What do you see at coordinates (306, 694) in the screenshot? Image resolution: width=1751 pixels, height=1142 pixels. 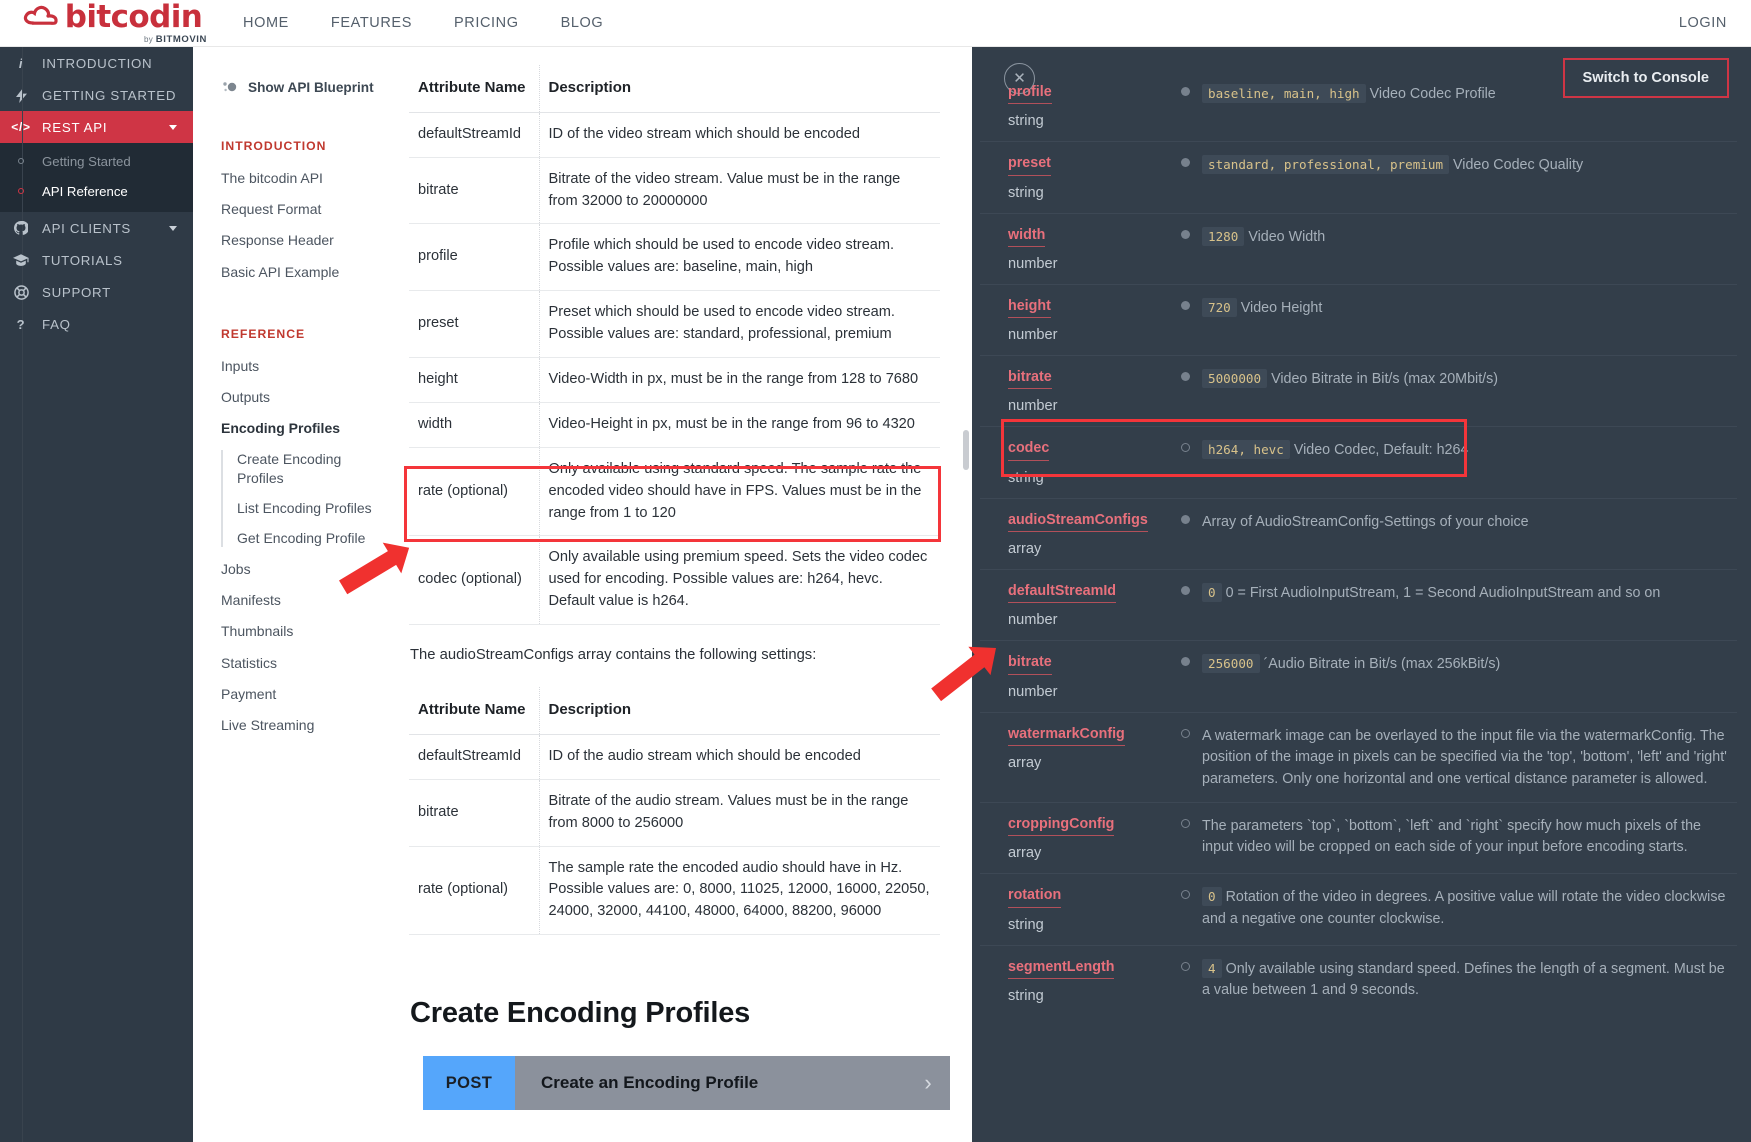 I see `toc-link-payment: Payment` at bounding box center [306, 694].